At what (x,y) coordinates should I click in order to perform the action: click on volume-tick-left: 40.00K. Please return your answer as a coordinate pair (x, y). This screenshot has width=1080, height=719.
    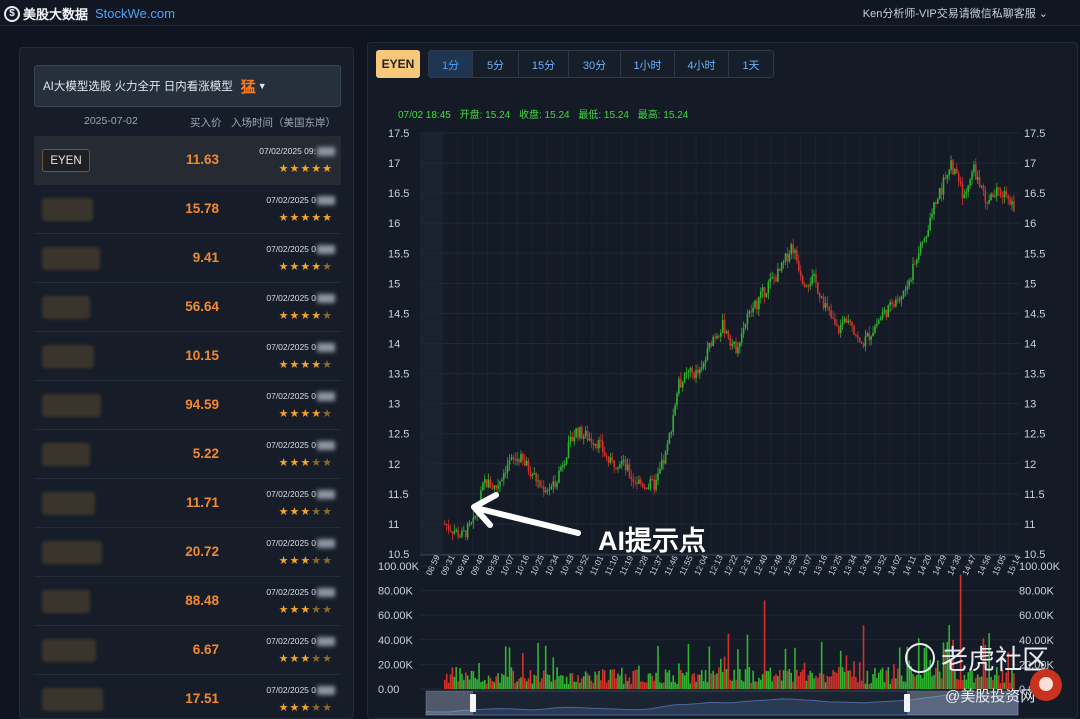
    Looking at the image, I should click on (396, 641).